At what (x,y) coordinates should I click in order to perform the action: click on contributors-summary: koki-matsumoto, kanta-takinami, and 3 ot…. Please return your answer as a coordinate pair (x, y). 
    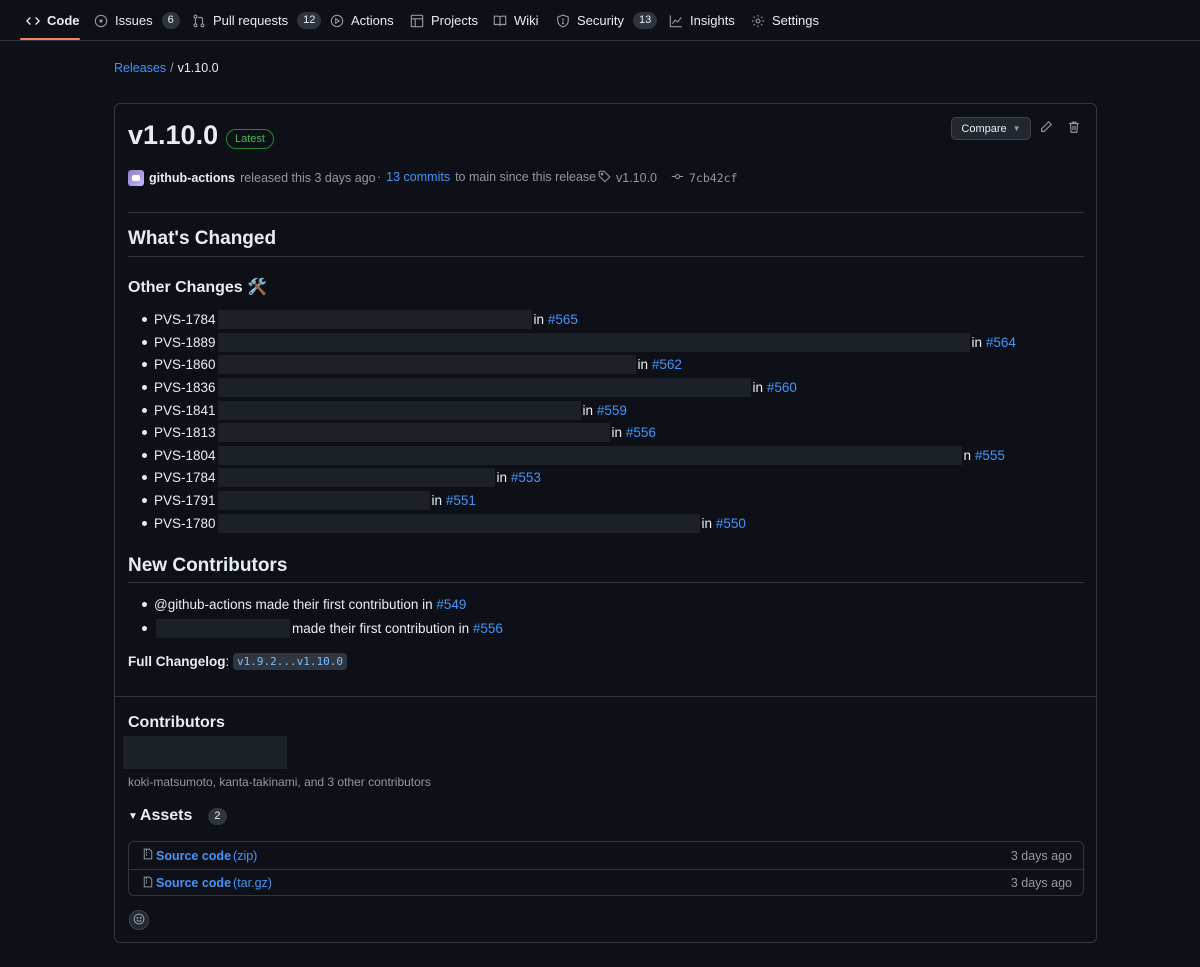
    Looking at the image, I should click on (279, 782).